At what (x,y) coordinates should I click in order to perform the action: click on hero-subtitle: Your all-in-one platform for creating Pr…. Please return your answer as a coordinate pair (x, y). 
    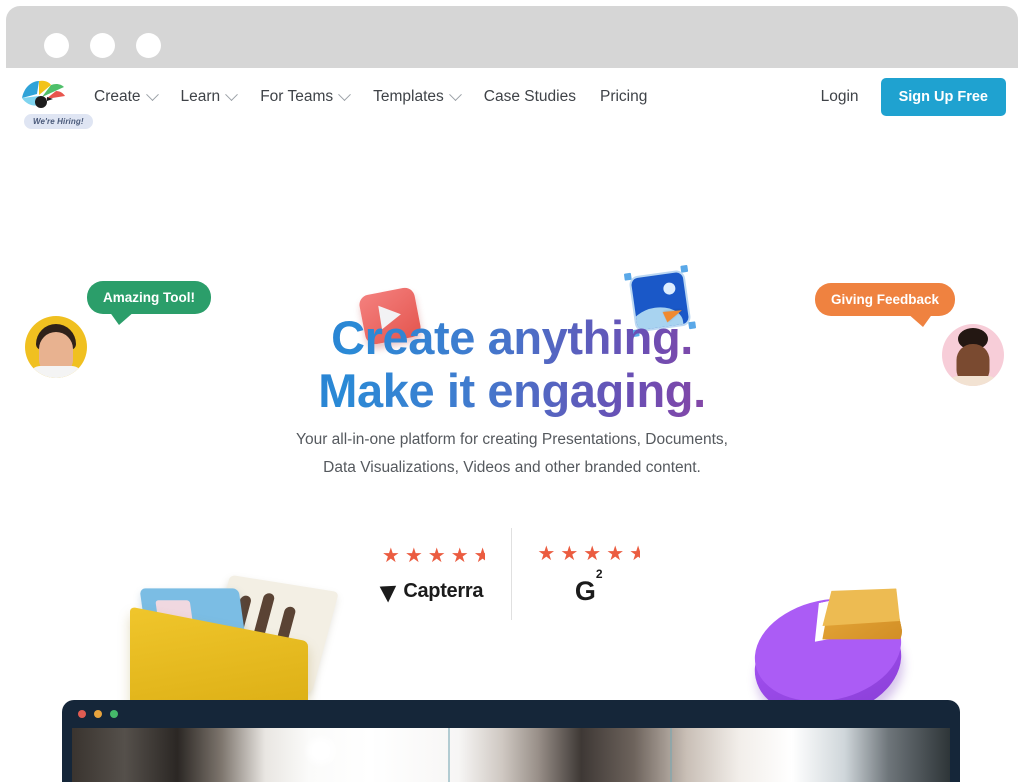
    Looking at the image, I should click on (512, 453).